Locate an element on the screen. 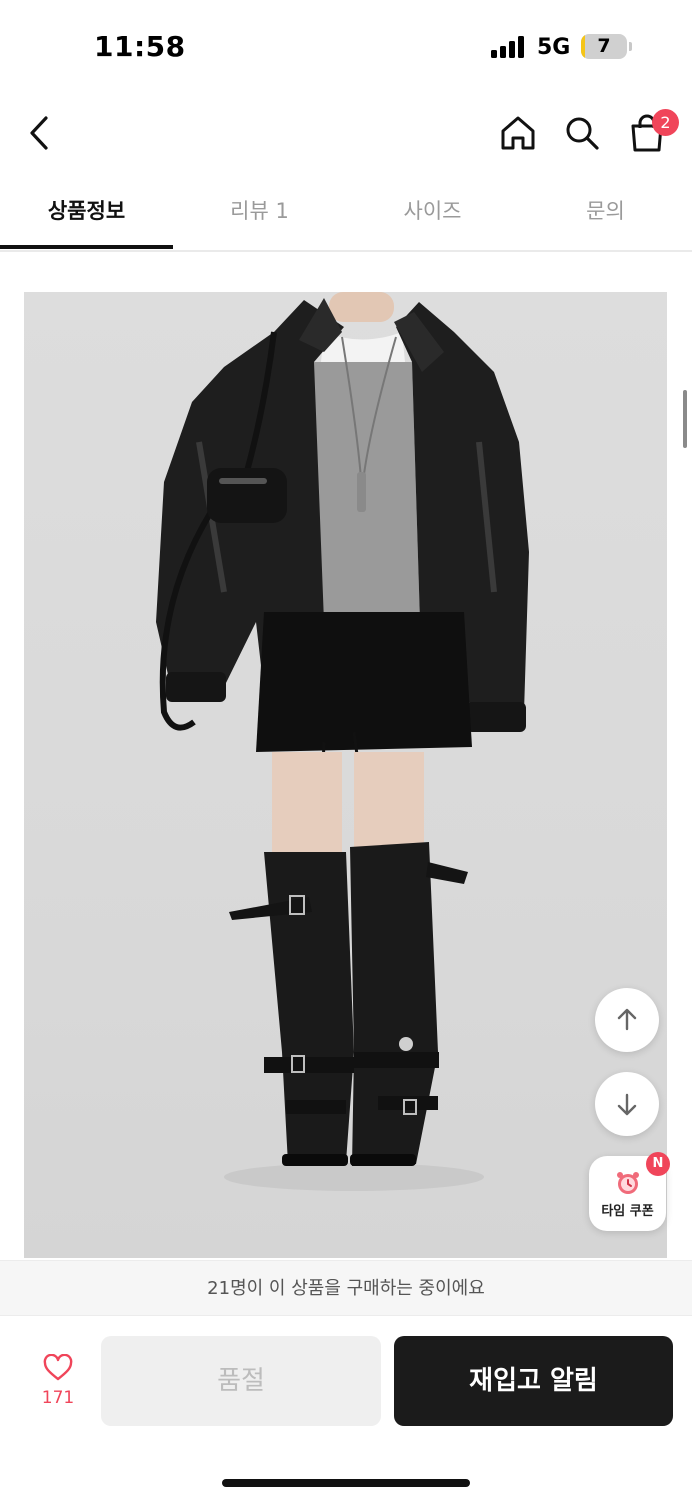 The image size is (692, 1500). arrow-down-icon is located at coordinates (627, 1104).